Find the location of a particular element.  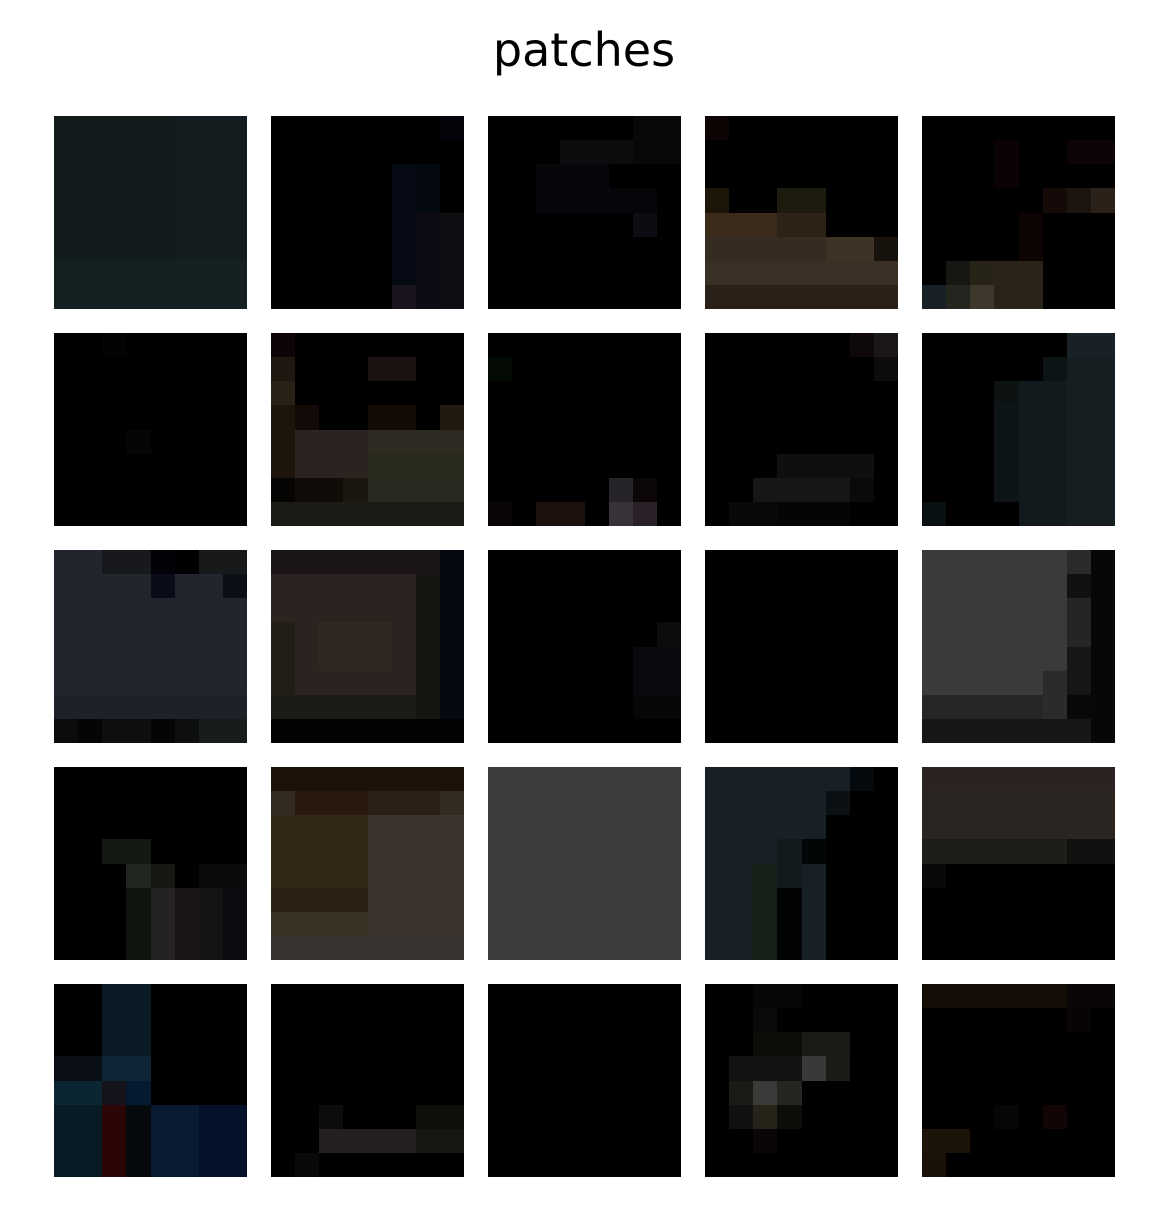

image-patch-r5c3 is located at coordinates (584, 1080).